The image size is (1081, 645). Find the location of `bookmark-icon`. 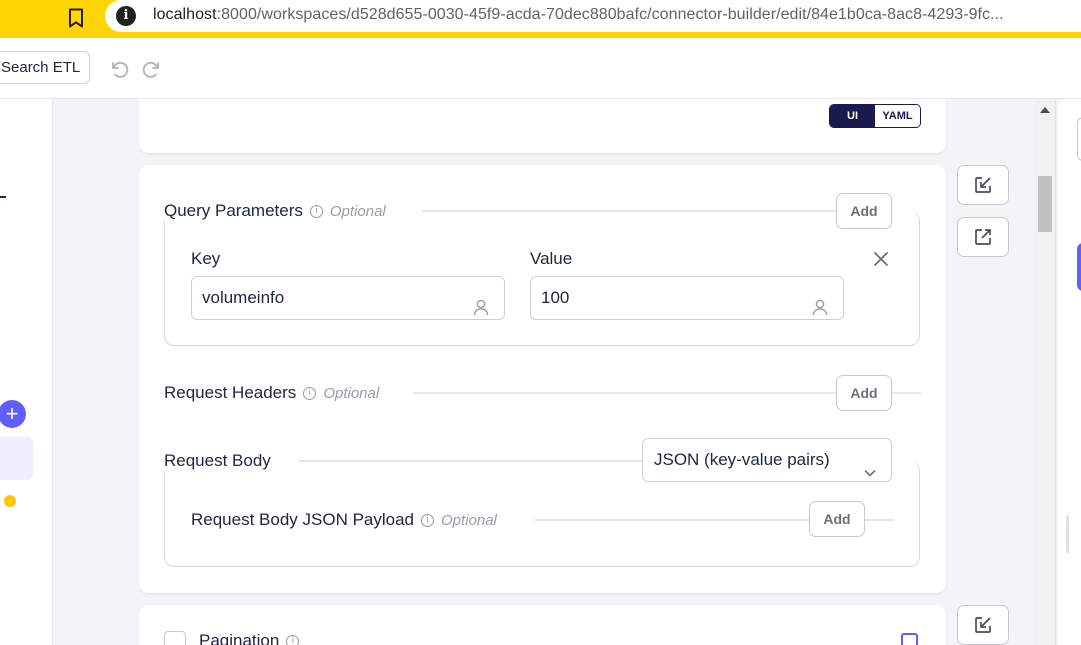

bookmark-icon is located at coordinates (76, 18).